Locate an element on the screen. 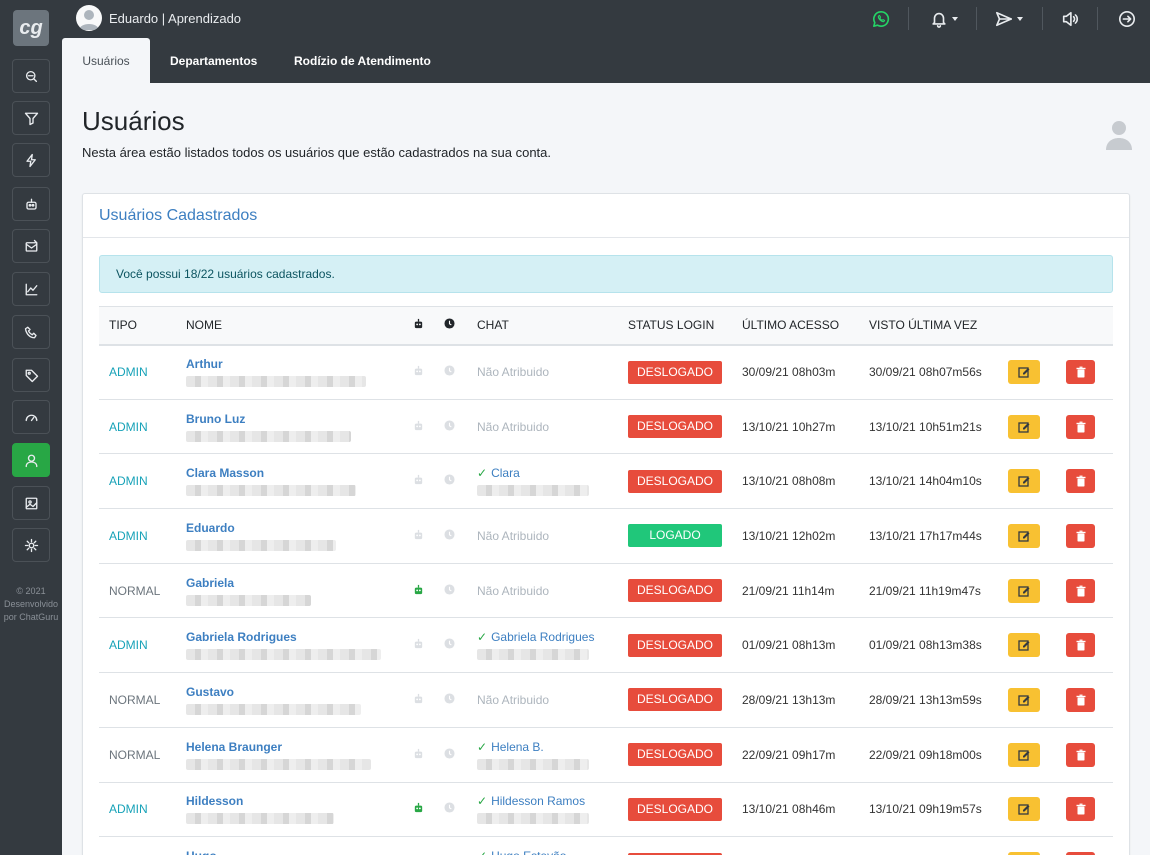 The height and width of the screenshot is (855, 1150). user-label: Eduardo | Aprendizado is located at coordinates (175, 18).